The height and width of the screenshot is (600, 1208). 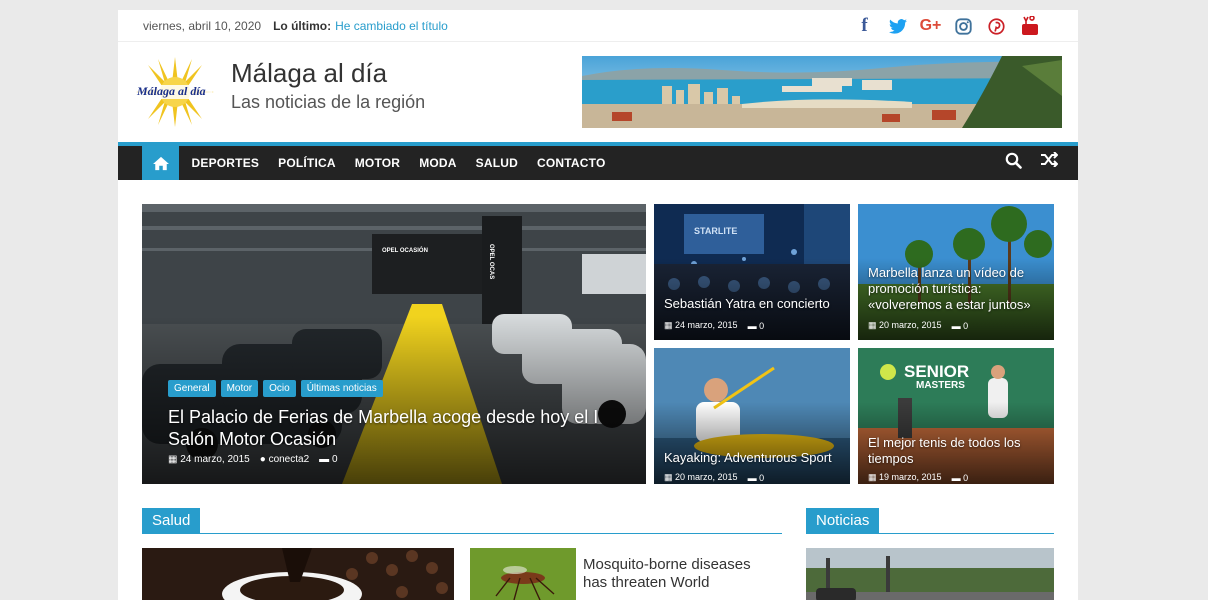 I want to click on user-icon: ●, so click(x=262, y=459).